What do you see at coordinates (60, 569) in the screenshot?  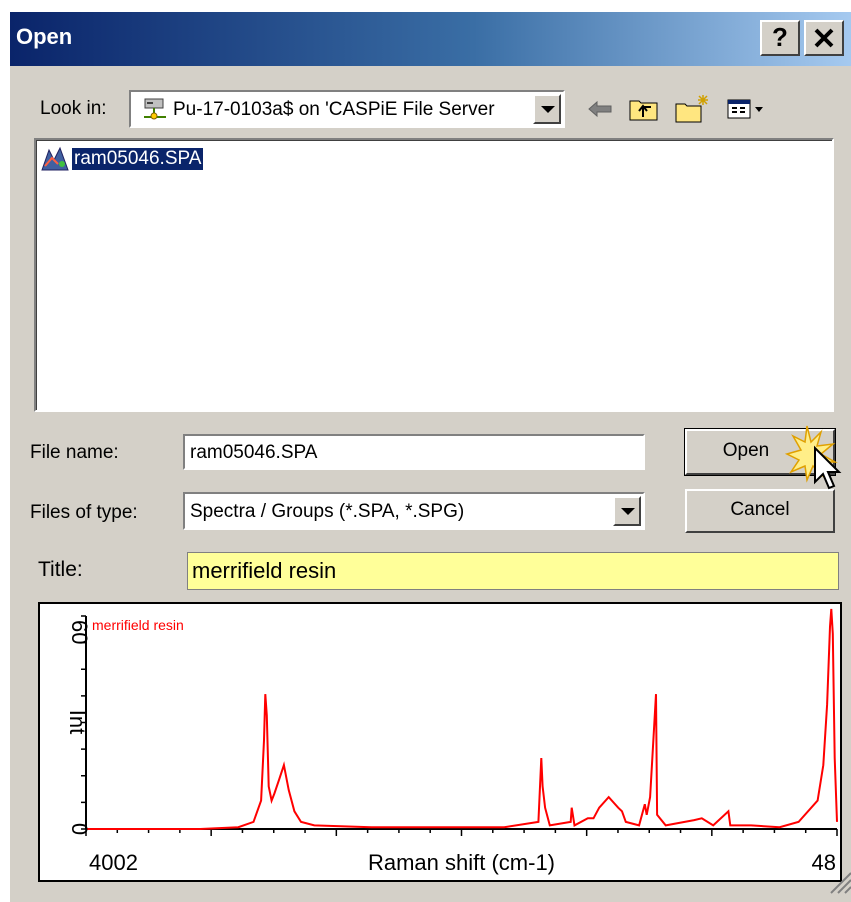 I see `title-label: Title:` at bounding box center [60, 569].